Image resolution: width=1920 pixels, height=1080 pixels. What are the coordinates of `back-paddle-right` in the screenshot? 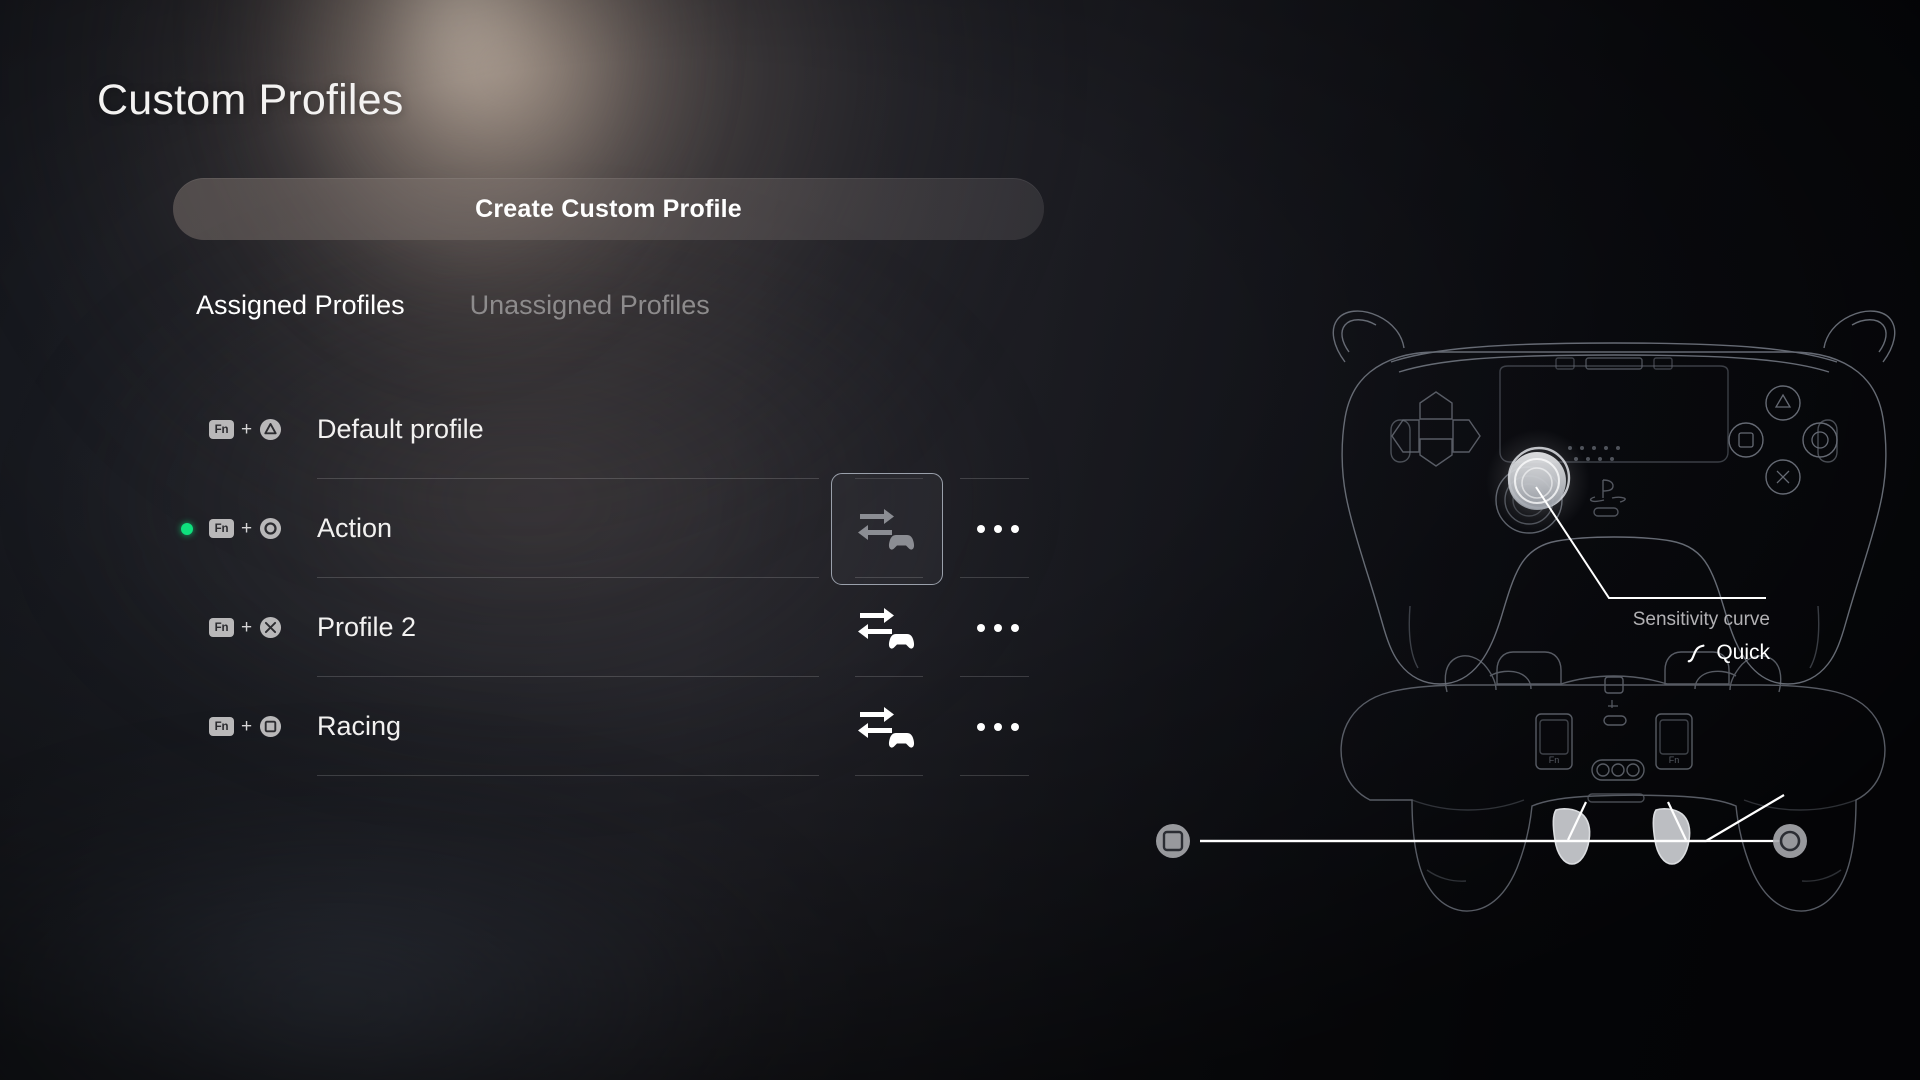 It's located at (1671, 836).